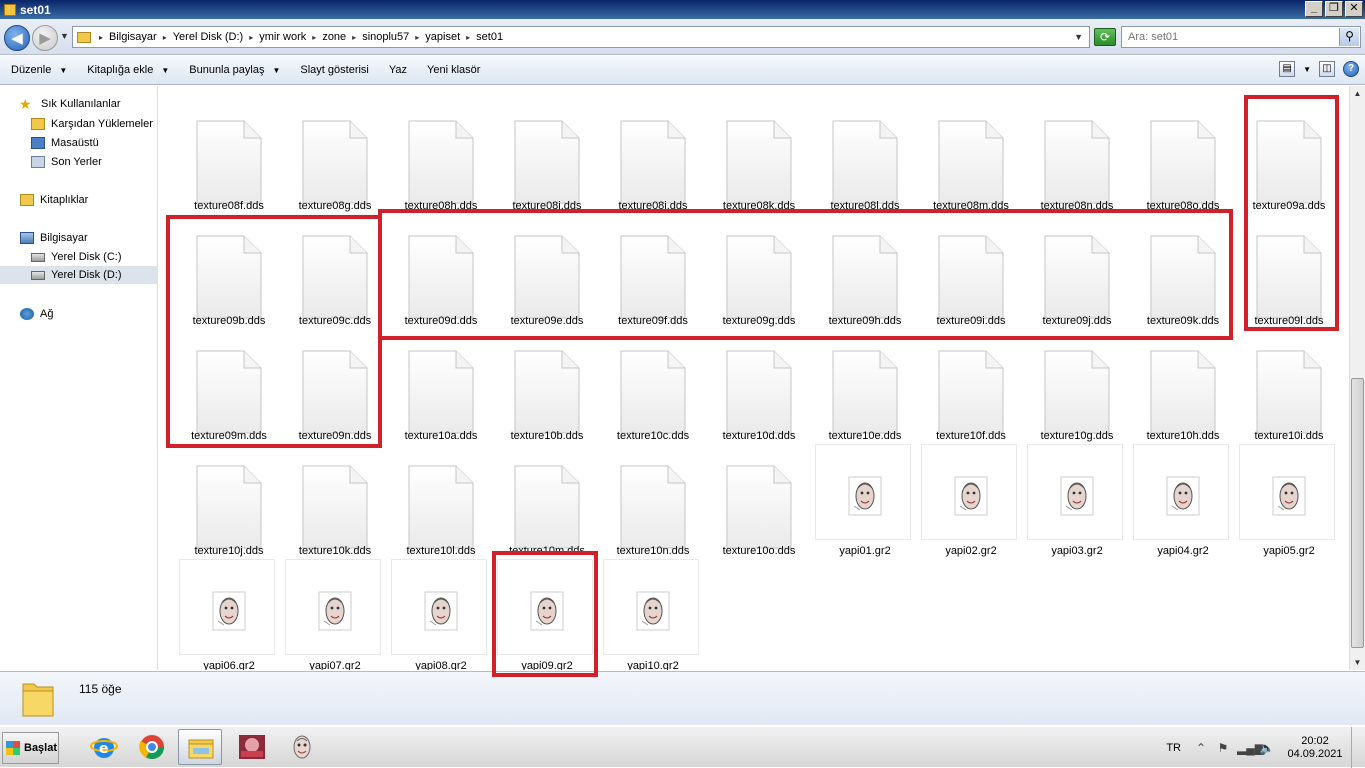  Describe the element at coordinates (547, 501) in the screenshot. I see `file-item: texture10m.dds` at that location.